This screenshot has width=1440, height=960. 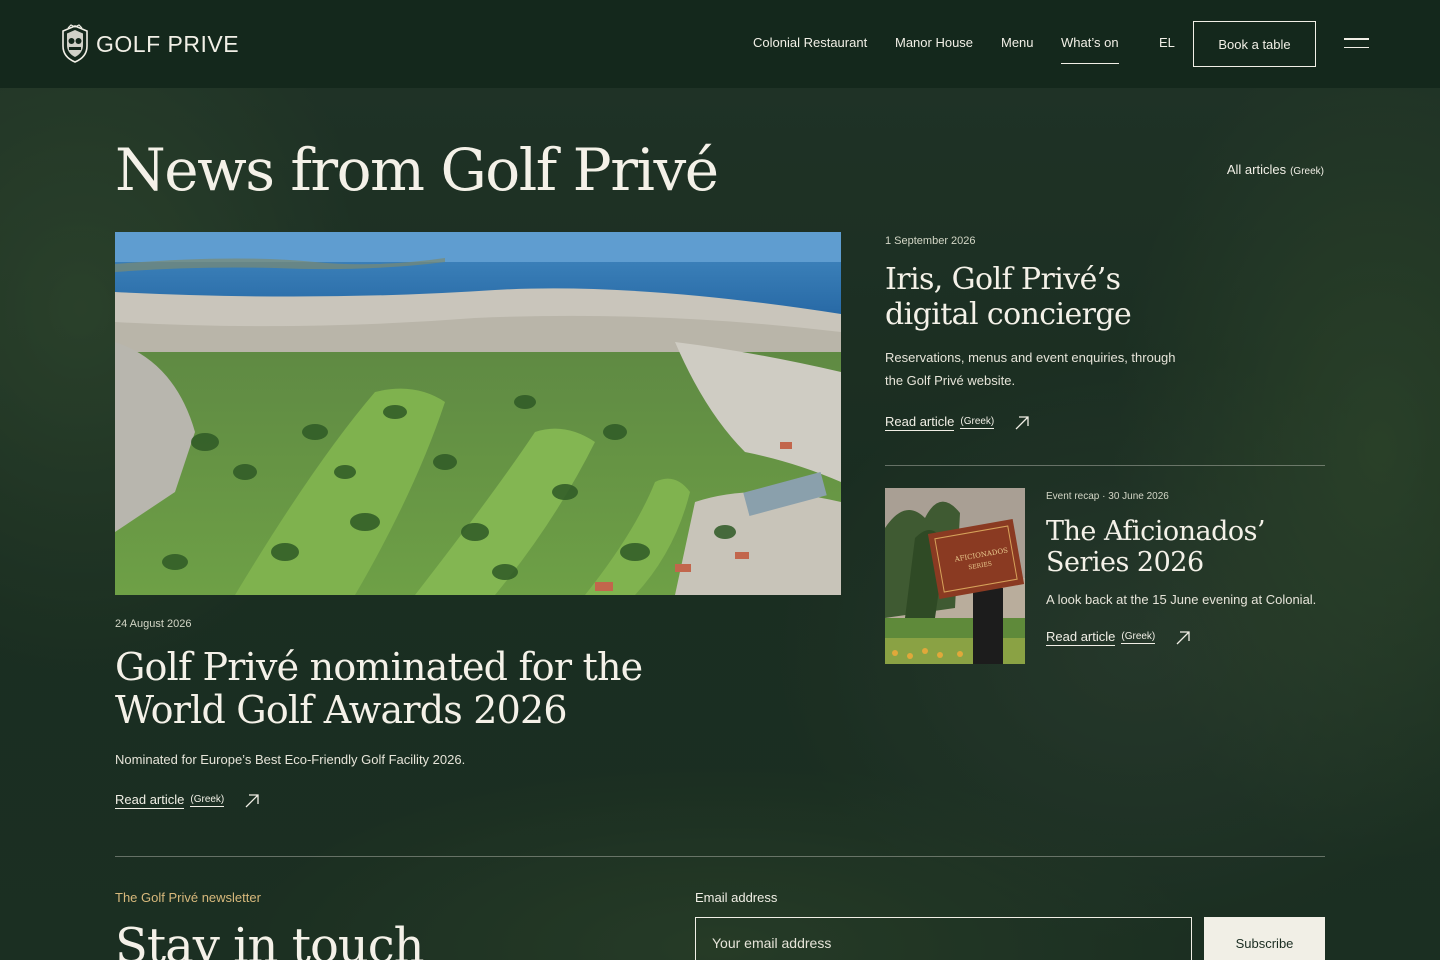 I want to click on all-articles-link: All articles (Greek), so click(x=1275, y=169).